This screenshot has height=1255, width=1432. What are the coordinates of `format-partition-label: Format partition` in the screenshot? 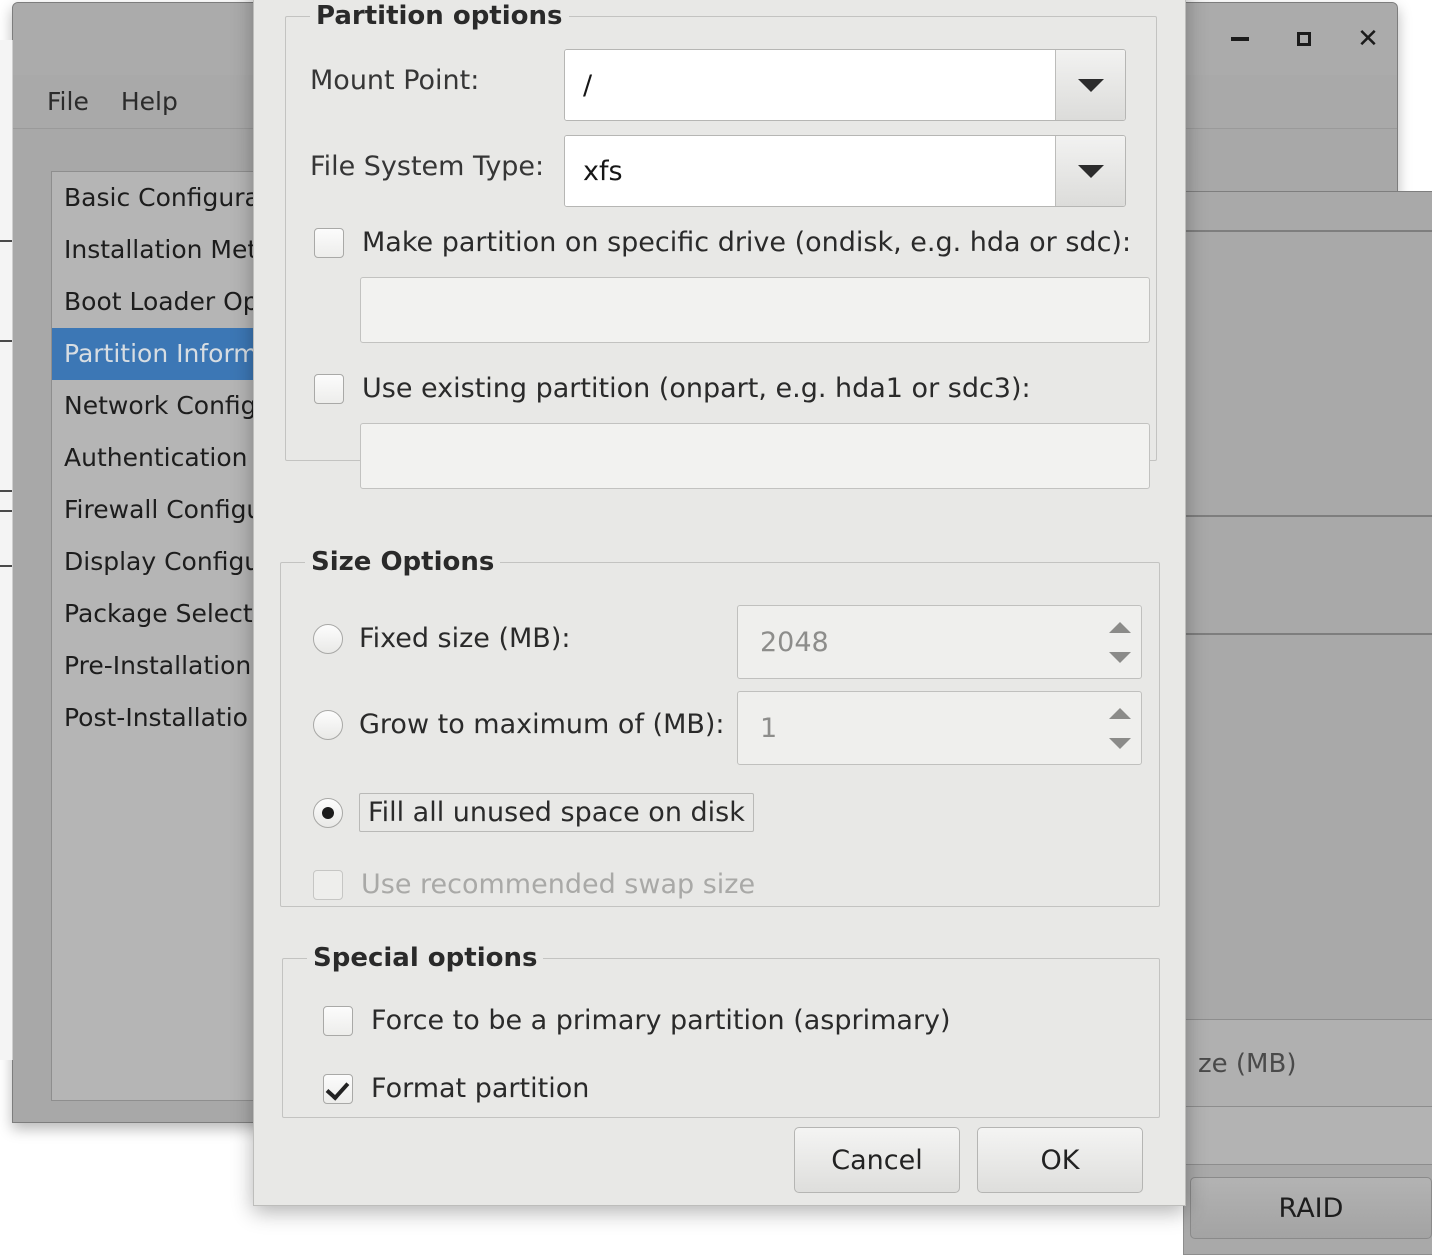 It's located at (480, 1088).